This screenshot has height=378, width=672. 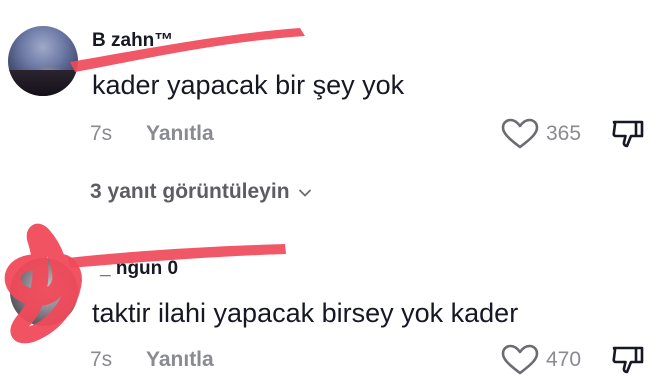 What do you see at coordinates (248, 85) in the screenshot?
I see `comment-text: kader yapacak bir şey yok` at bounding box center [248, 85].